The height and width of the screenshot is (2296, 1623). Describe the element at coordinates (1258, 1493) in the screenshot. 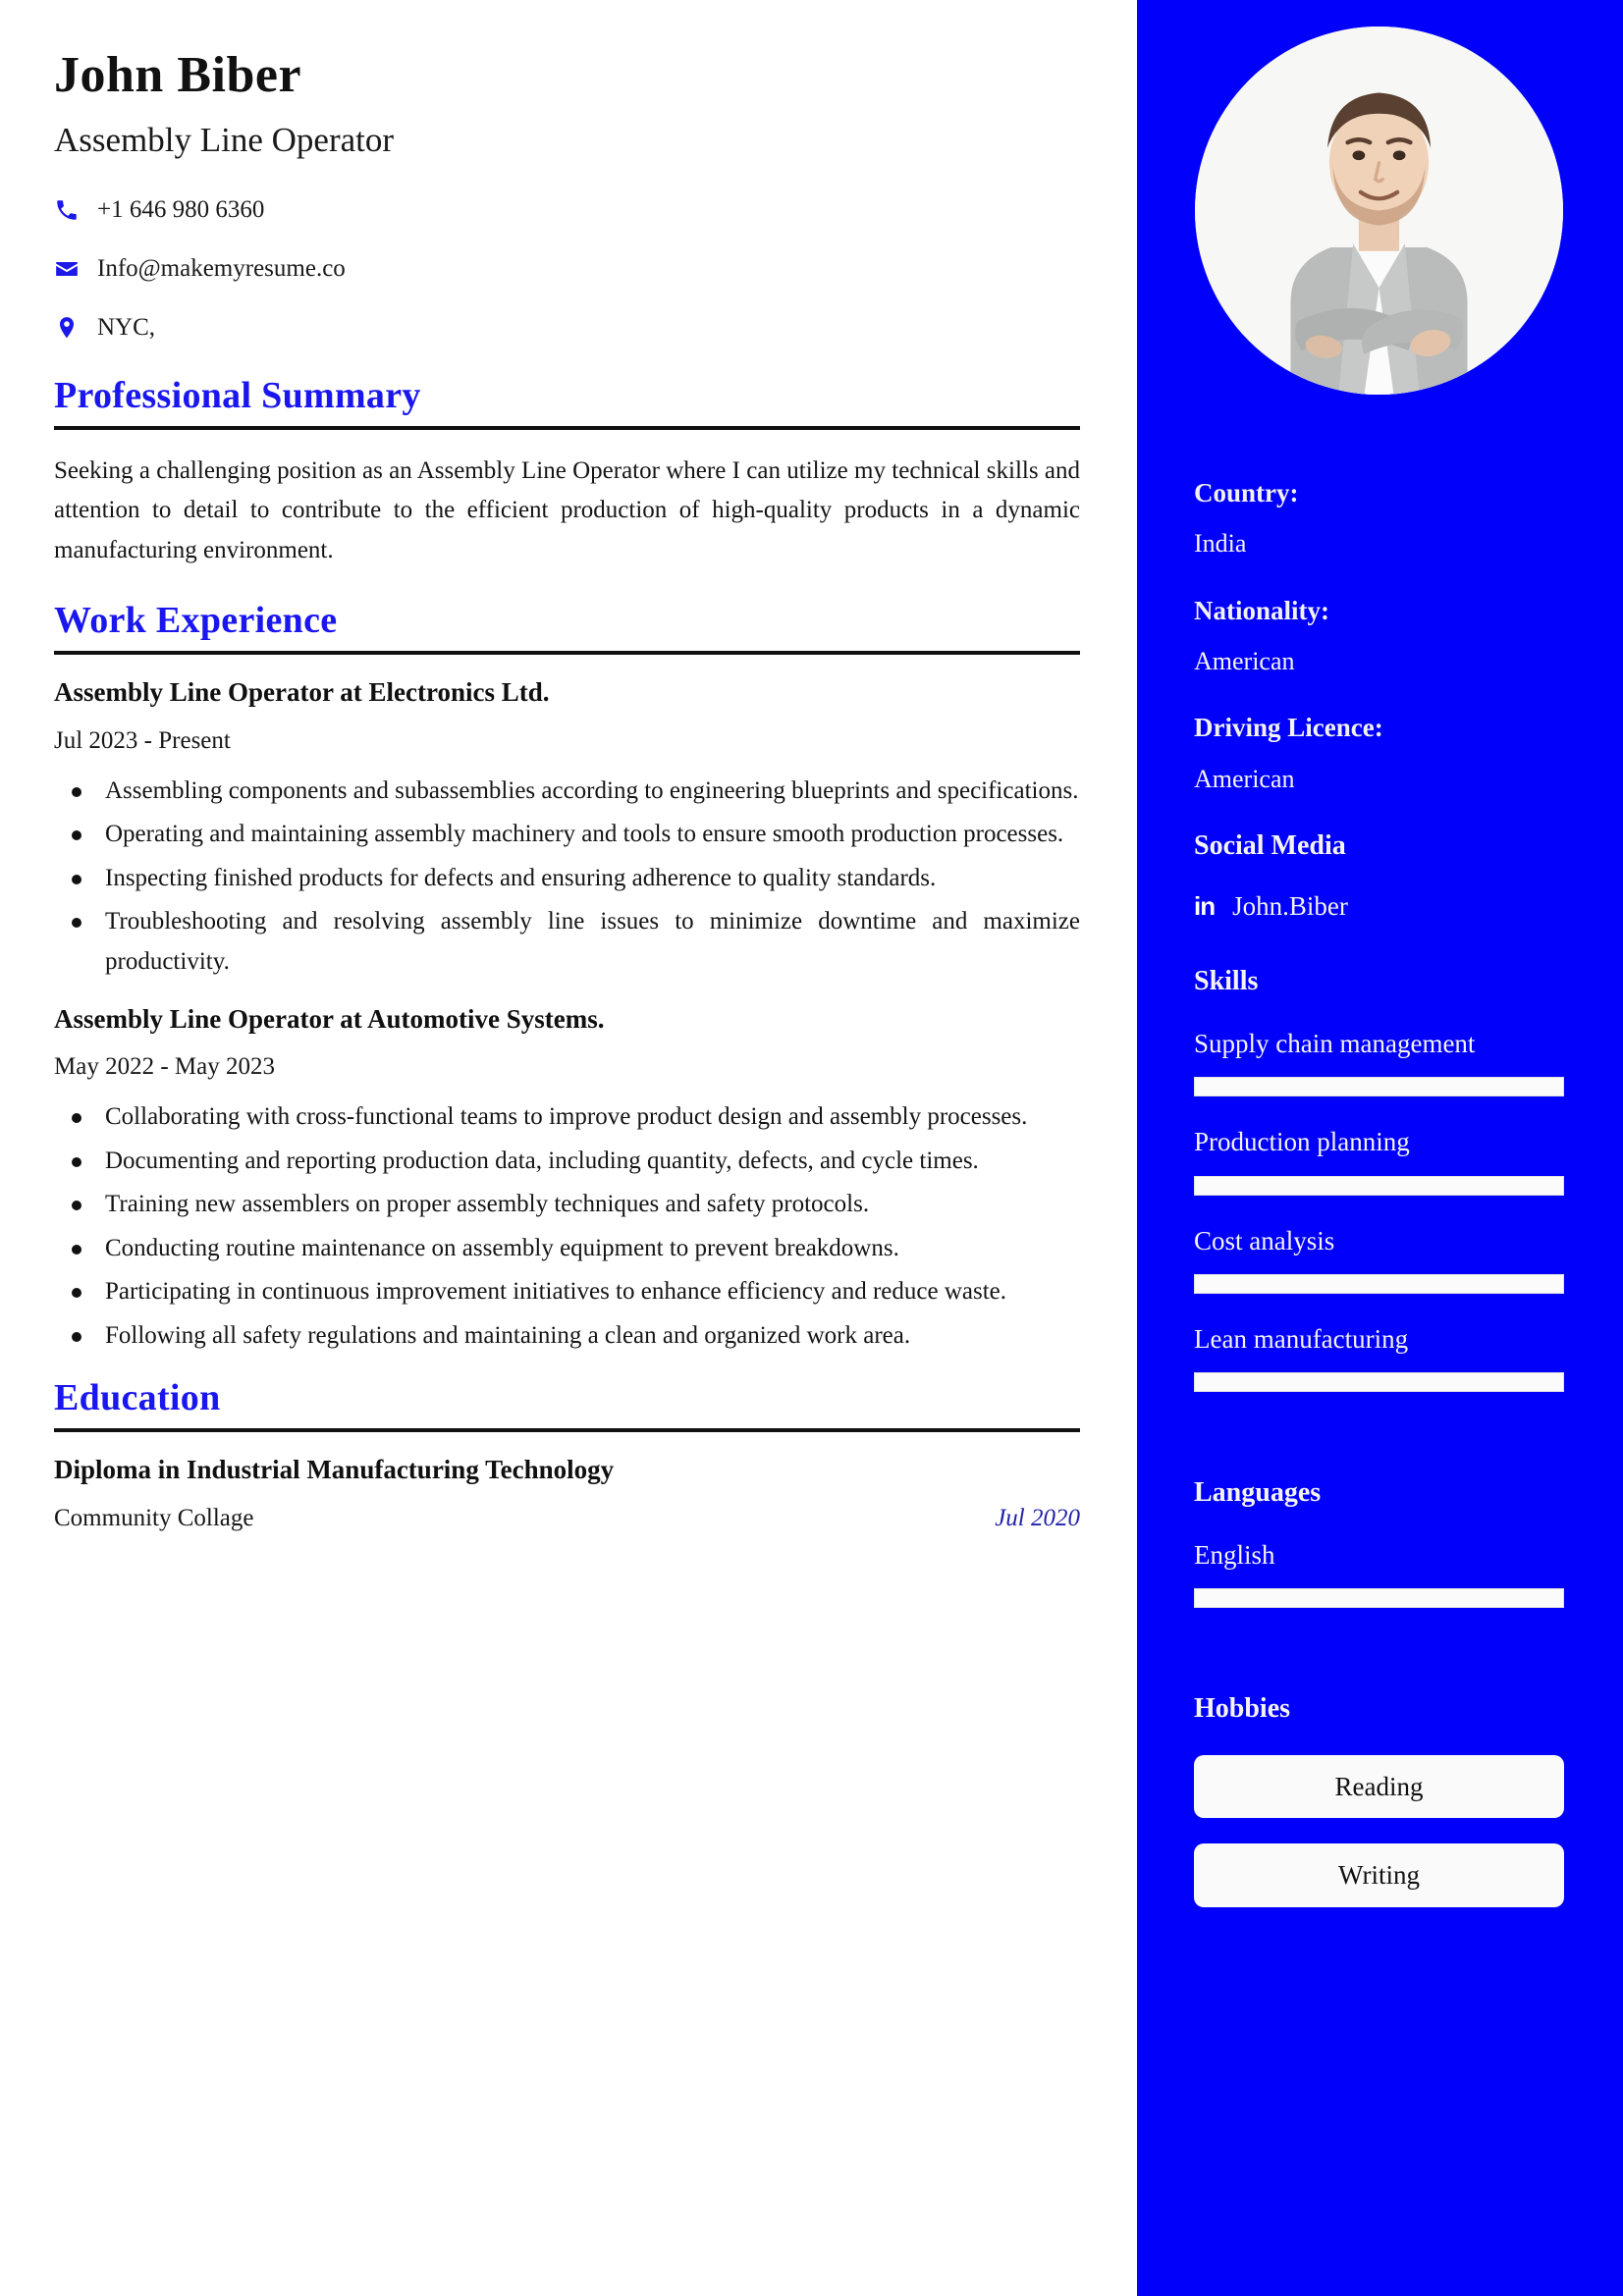

I see `sidebar-heading-languages: Languages` at that location.